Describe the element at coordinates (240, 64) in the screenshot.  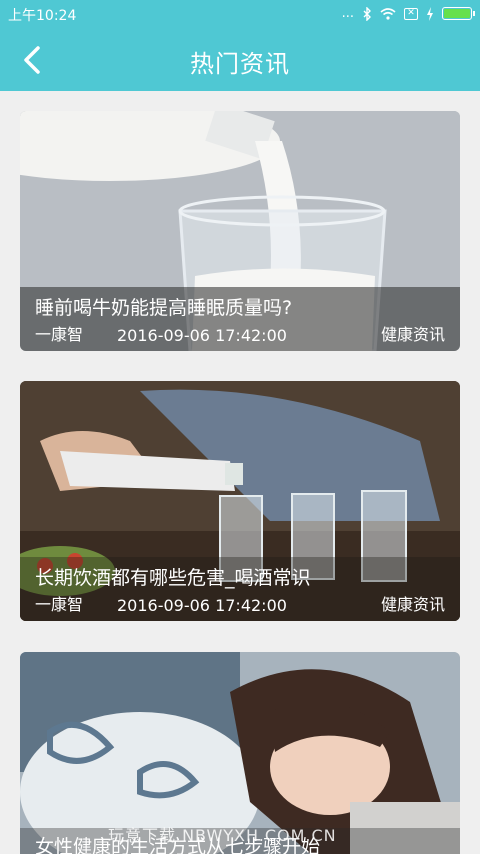
I see `page-title: 热门资讯` at that location.